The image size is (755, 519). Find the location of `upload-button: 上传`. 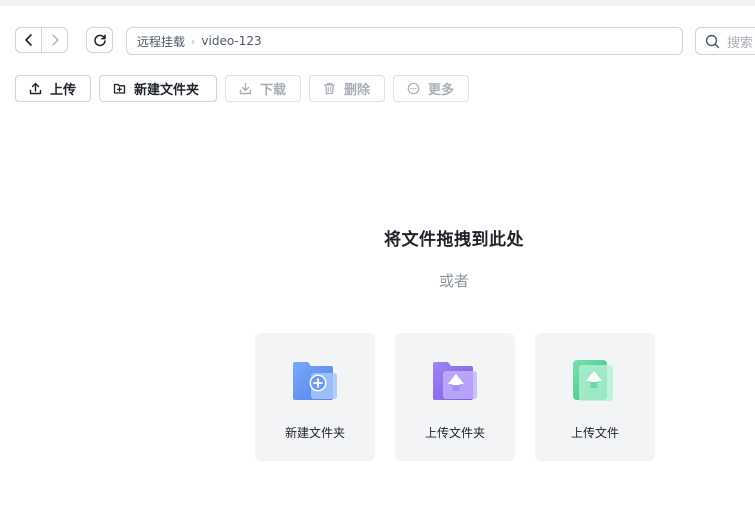

upload-button: 上传 is located at coordinates (53, 88).